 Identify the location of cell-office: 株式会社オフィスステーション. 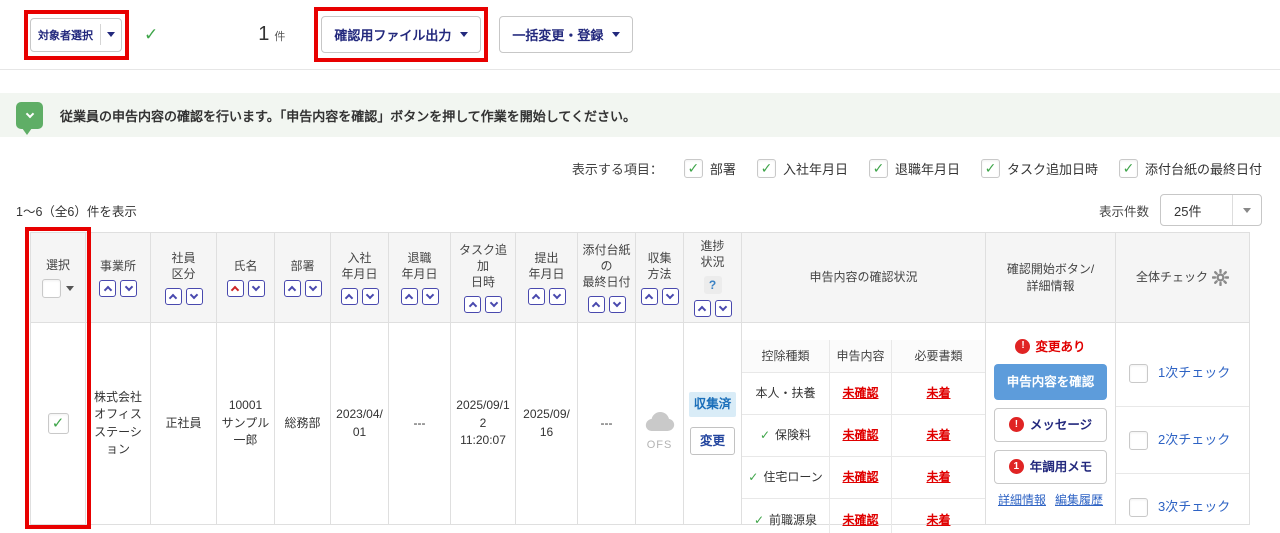
(118, 424).